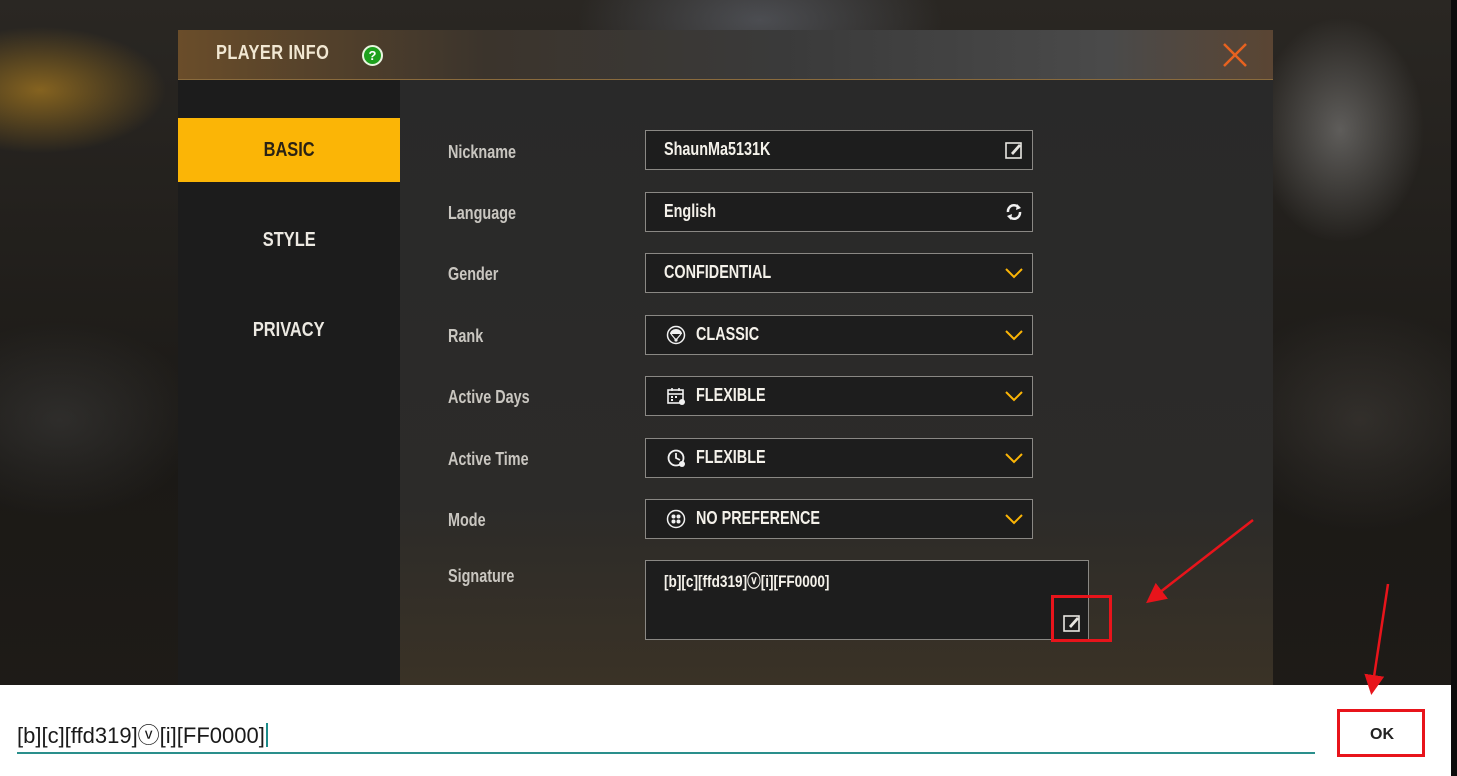 This screenshot has width=1457, height=776. Describe the element at coordinates (1014, 212) in the screenshot. I see `refresh-icon` at that location.